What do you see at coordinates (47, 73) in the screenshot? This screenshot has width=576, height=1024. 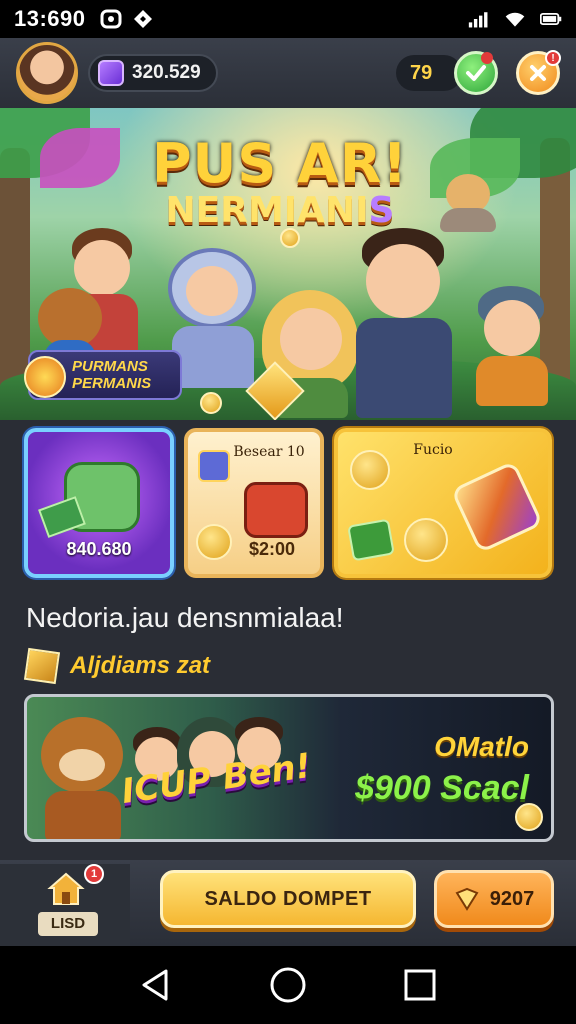 I see `avatar` at bounding box center [47, 73].